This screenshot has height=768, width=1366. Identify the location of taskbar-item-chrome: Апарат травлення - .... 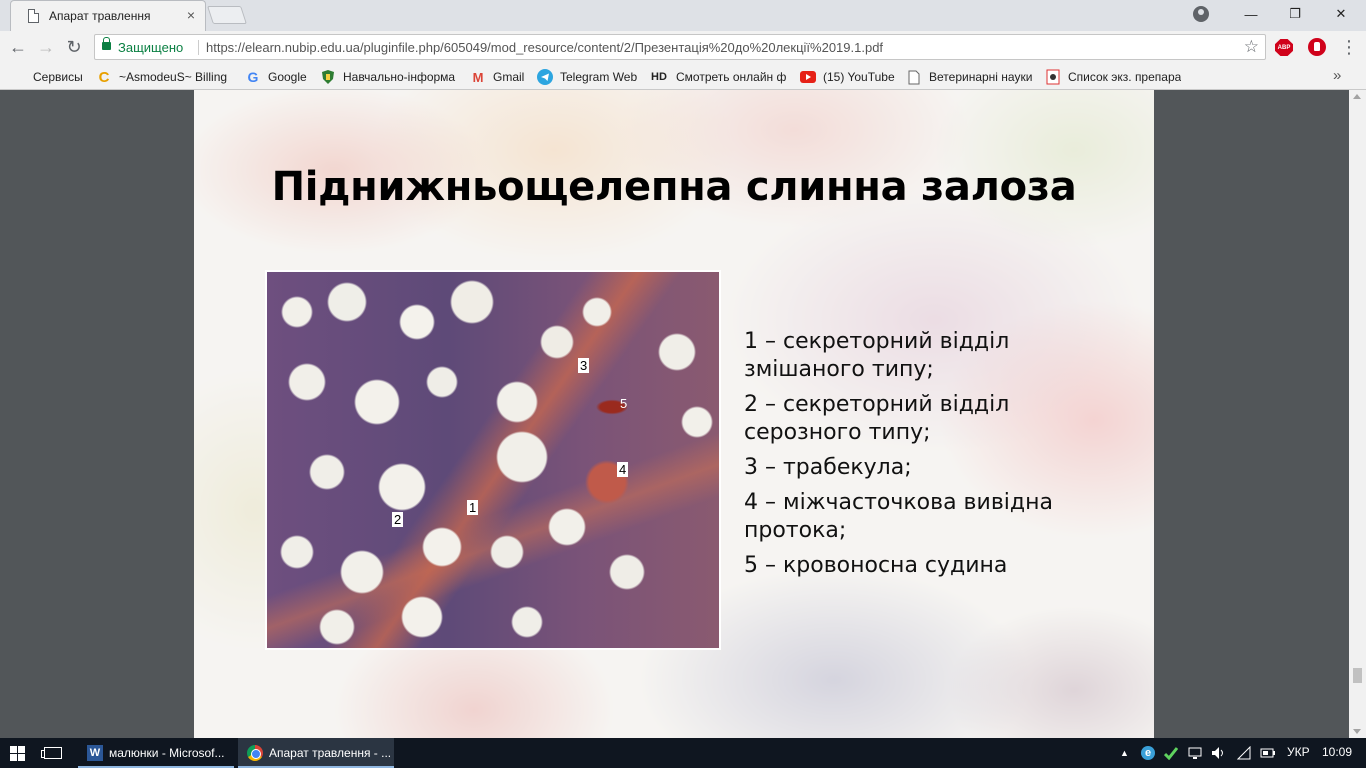
(316, 753).